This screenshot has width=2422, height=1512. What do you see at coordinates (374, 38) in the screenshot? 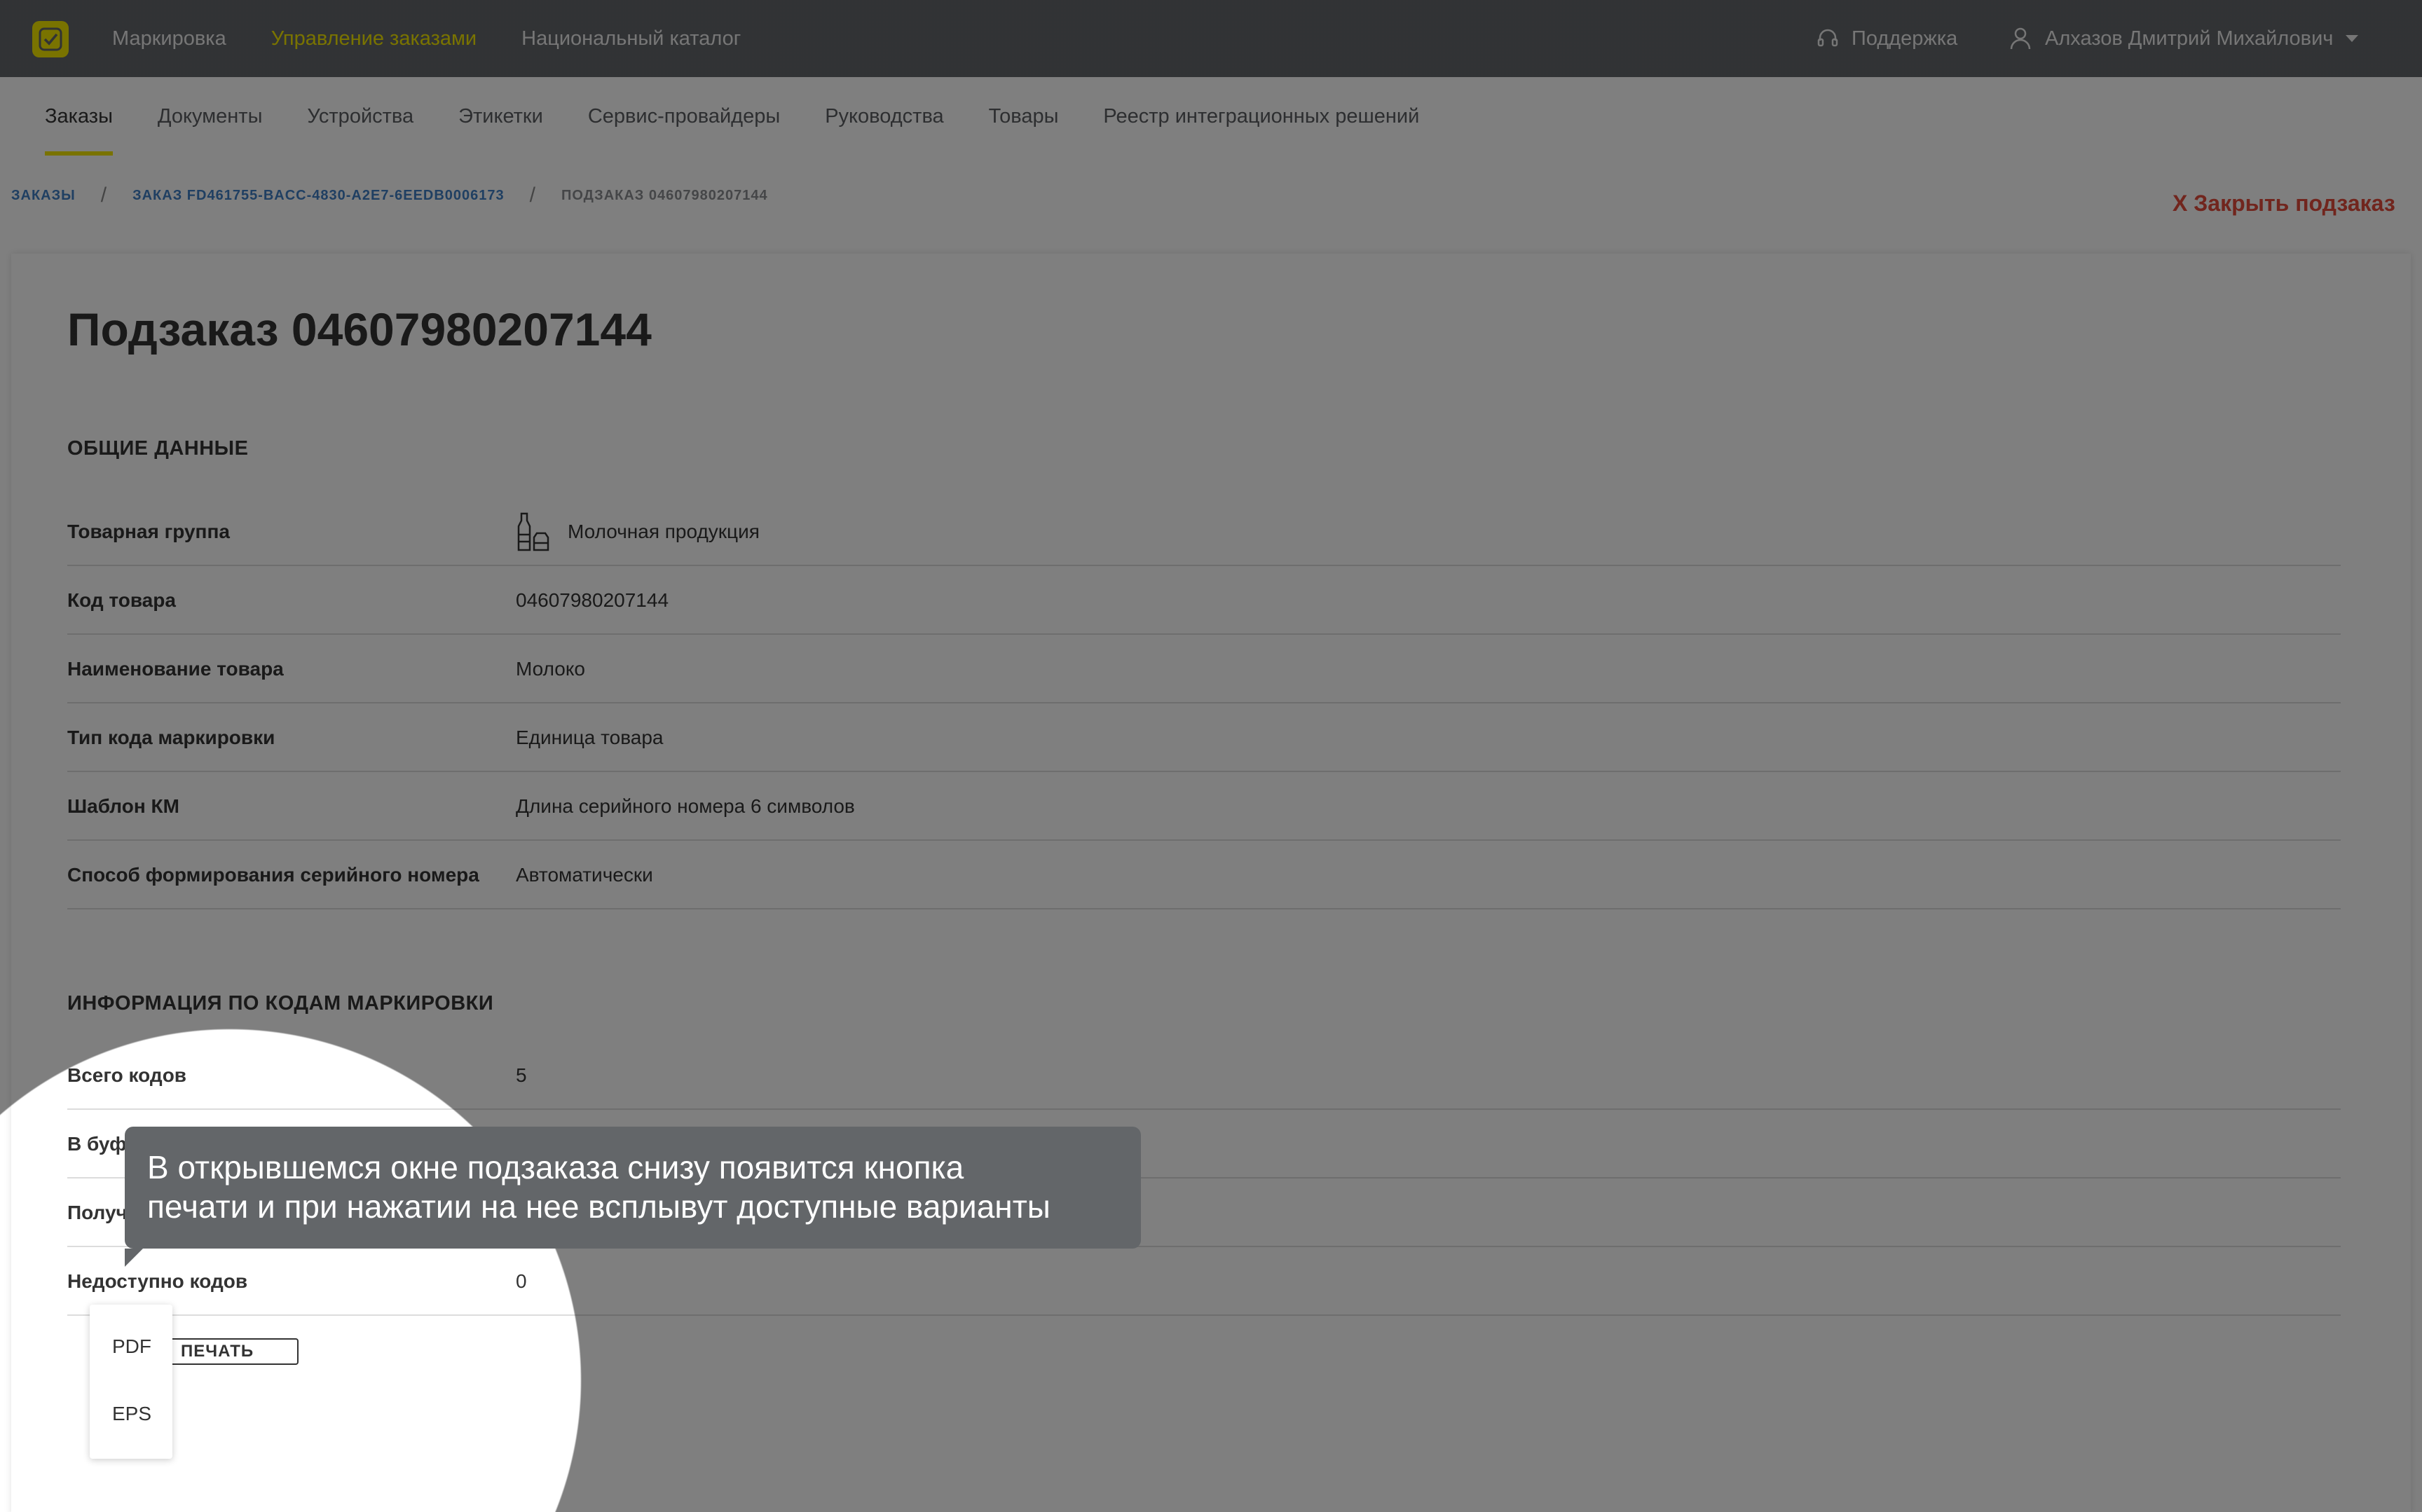
I see `top-nav-orders-management: Управление заказами` at bounding box center [374, 38].